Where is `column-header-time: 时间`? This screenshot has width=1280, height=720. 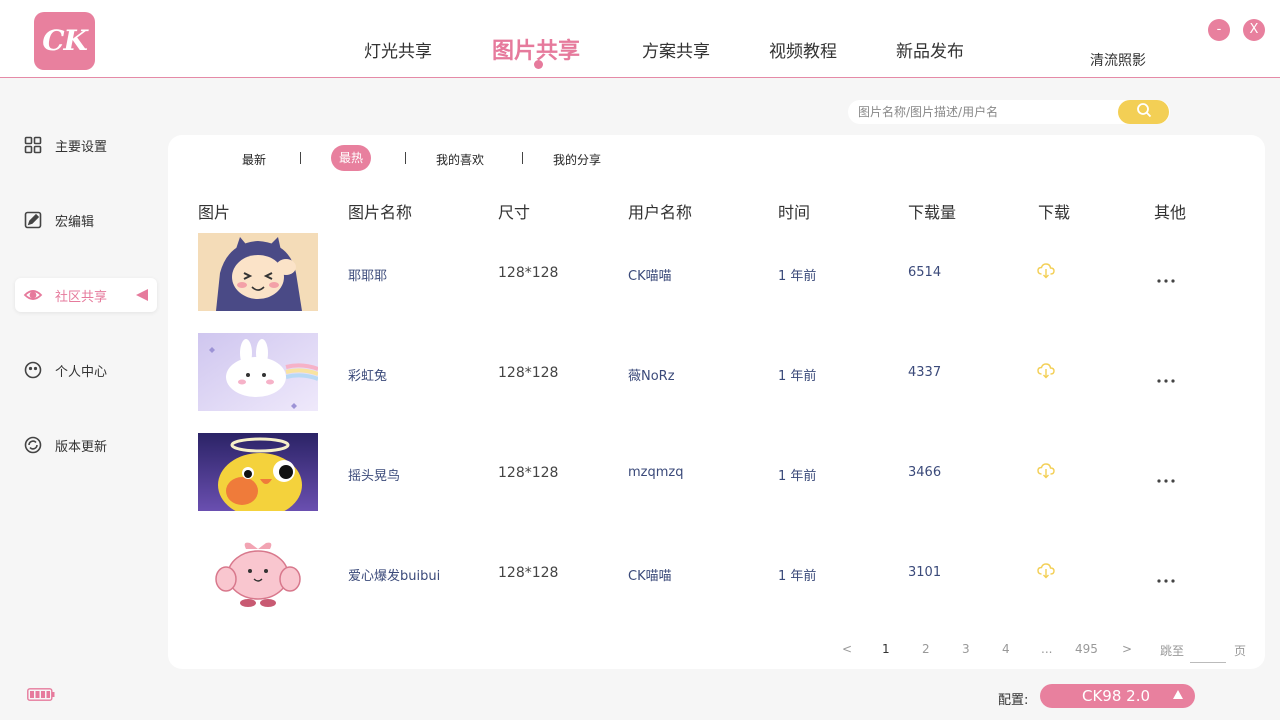
column-header-time: 时间 is located at coordinates (794, 212).